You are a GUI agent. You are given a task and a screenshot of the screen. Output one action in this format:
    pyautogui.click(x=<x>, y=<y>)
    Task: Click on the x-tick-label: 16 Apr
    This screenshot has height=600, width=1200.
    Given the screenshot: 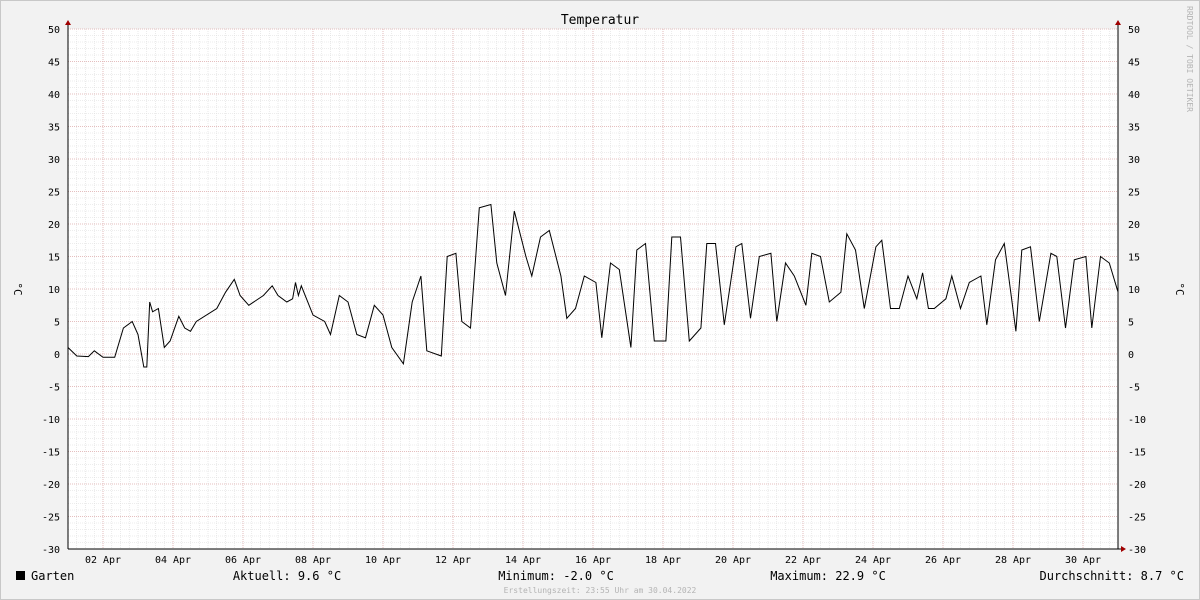 What is the action you would take?
    pyautogui.click(x=593, y=560)
    